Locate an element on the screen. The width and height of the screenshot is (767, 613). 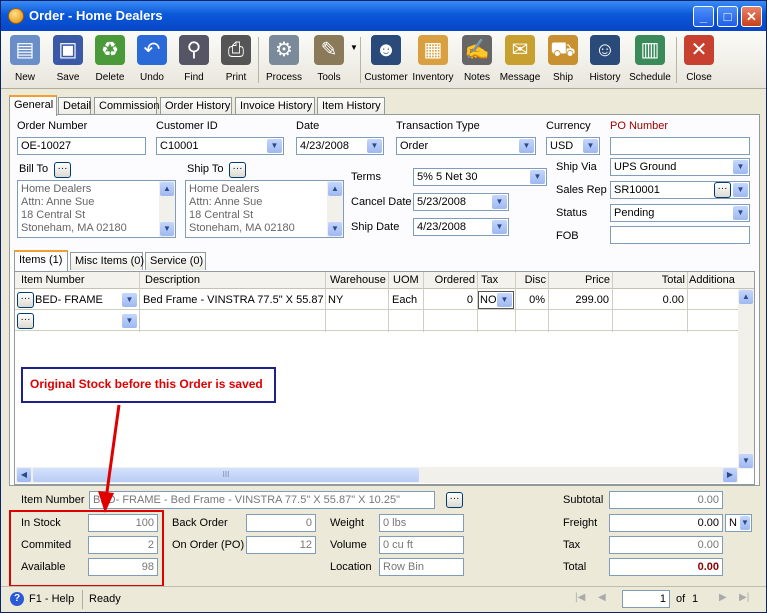
tab-items: Items (1) is located at coordinates (41, 260).